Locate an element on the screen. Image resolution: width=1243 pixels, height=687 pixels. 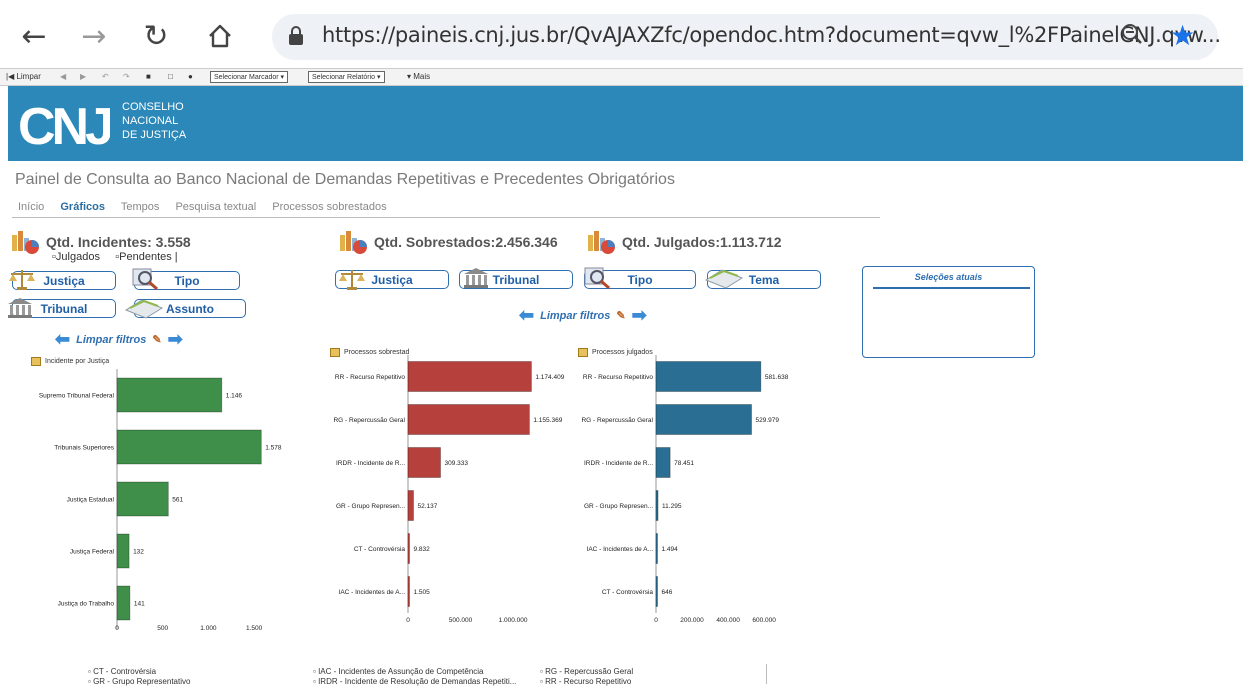
zoom-icon is located at coordinates (1132, 37).